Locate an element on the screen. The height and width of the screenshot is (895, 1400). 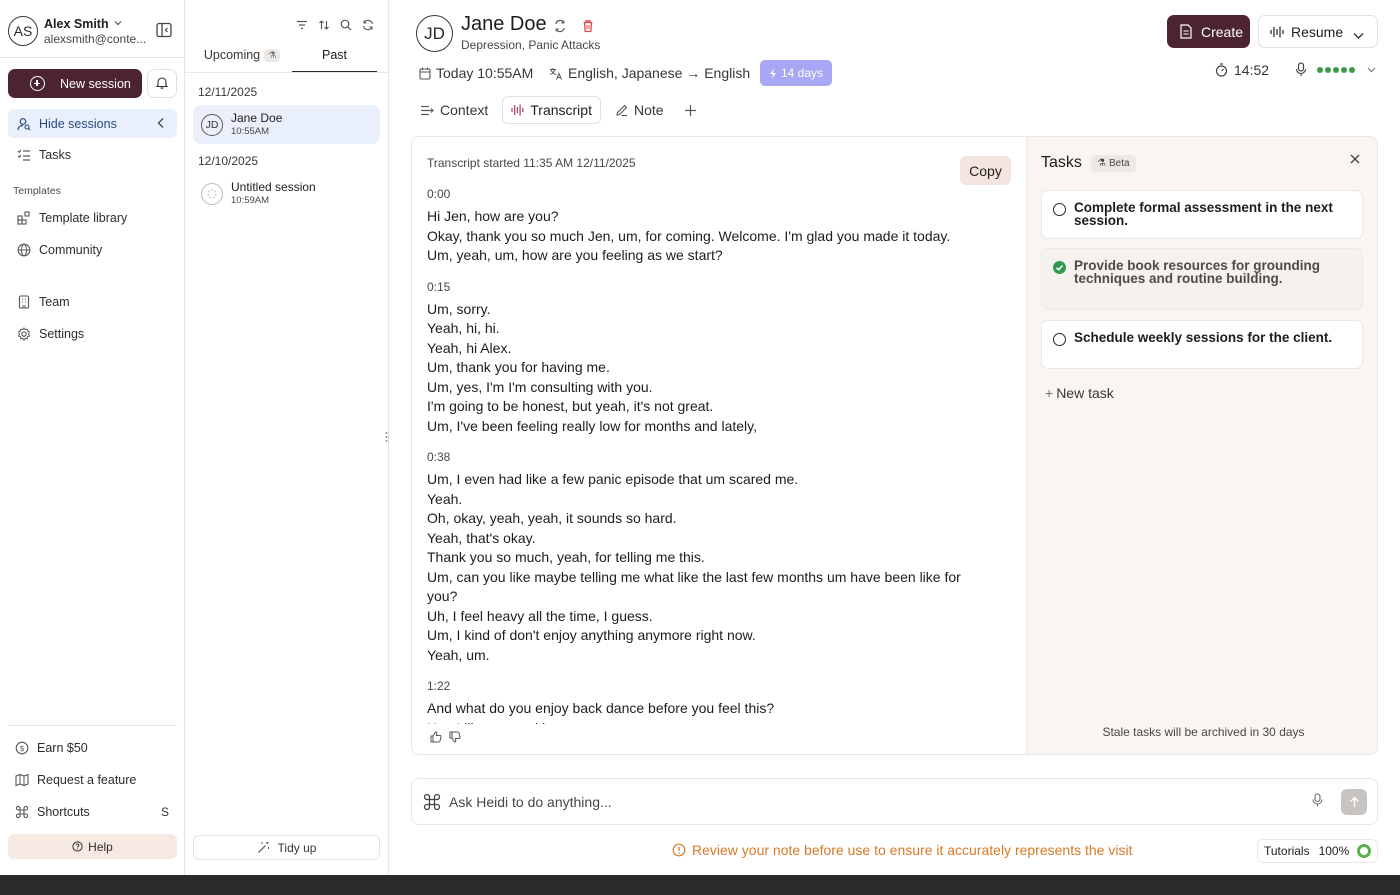
tab-context: Context is located at coordinates (454, 110).